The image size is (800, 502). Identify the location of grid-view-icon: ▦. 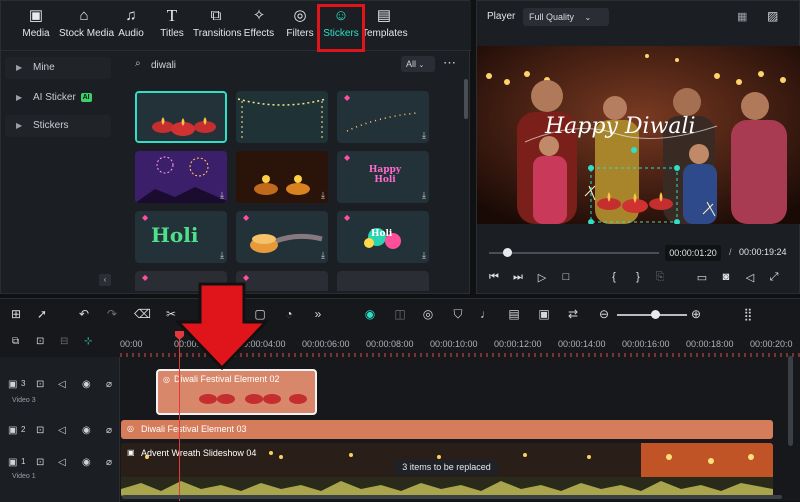
(742, 16).